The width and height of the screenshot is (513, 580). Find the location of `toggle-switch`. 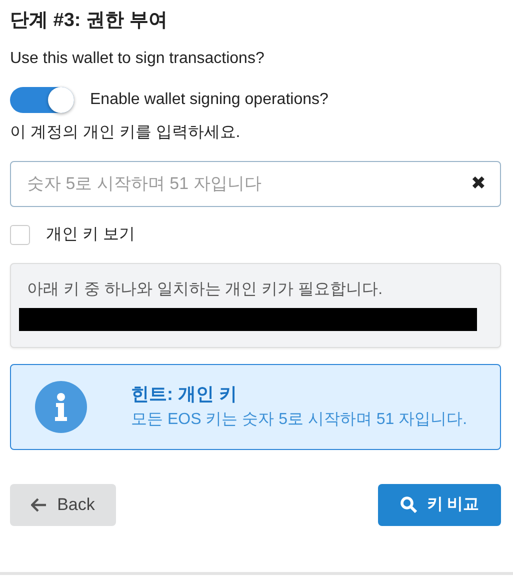

toggle-switch is located at coordinates (42, 99).